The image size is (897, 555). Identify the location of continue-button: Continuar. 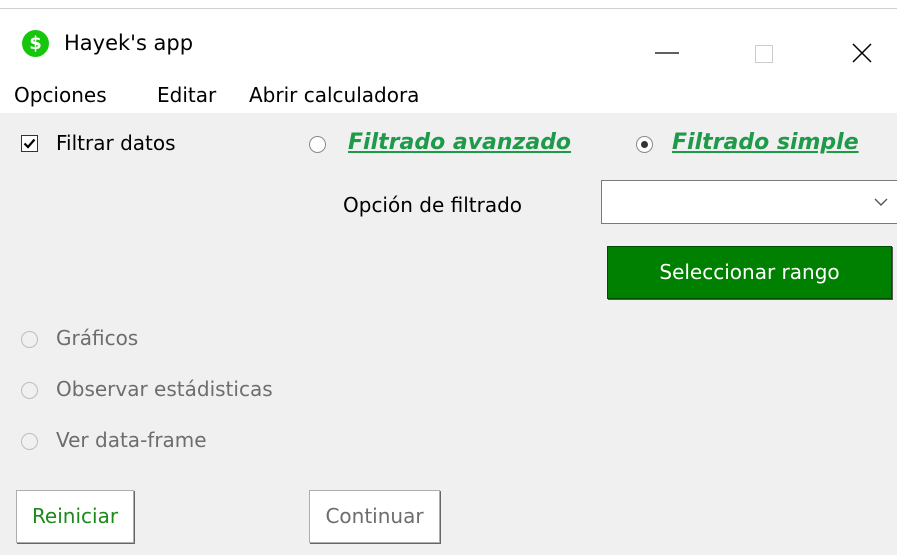
(374, 516).